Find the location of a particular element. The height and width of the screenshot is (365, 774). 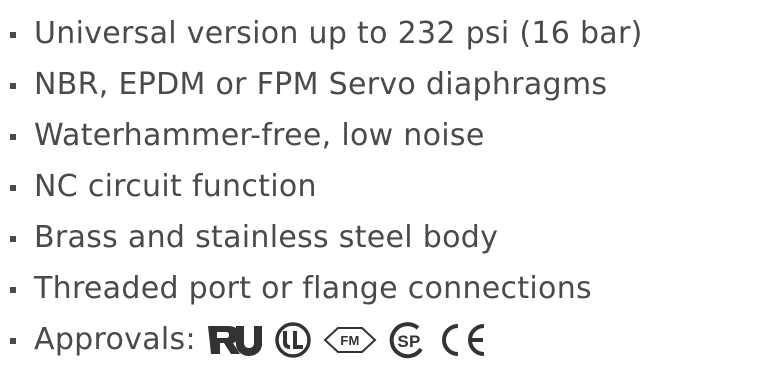

svg-text: SP is located at coordinates (408, 341).